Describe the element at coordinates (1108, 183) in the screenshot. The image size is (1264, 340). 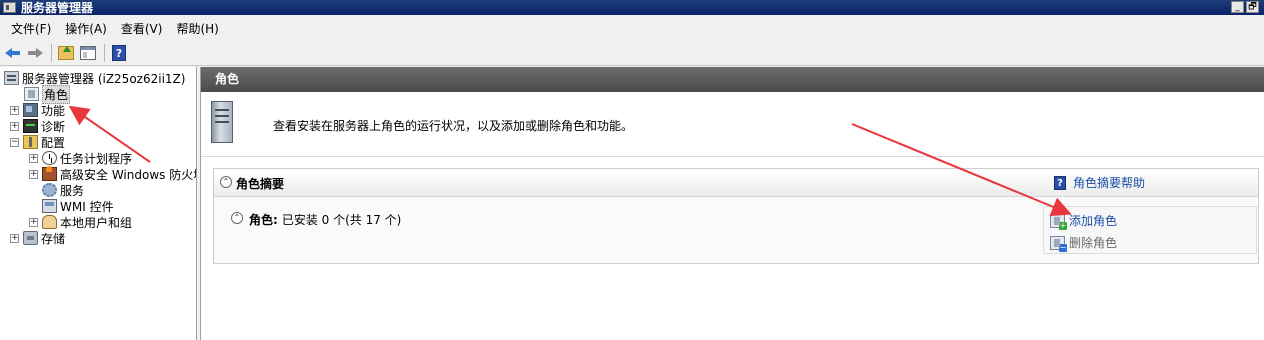
I see `help-link-label: 角色摘要帮助` at that location.